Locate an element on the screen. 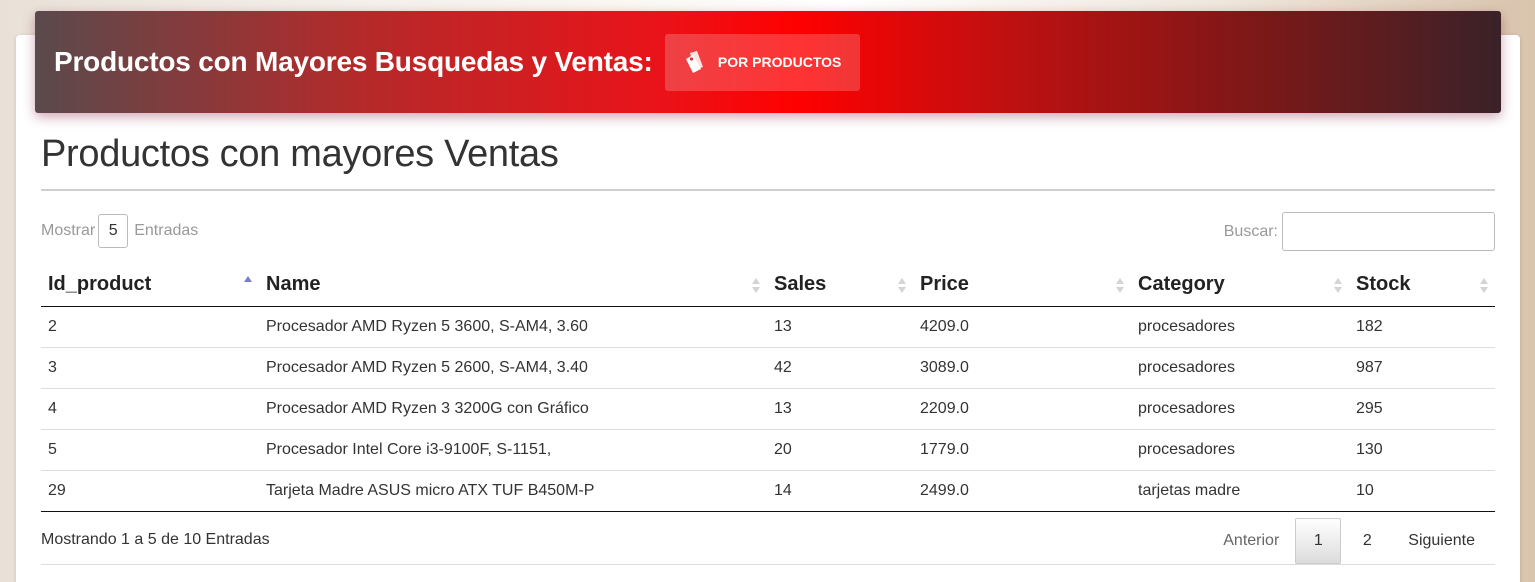 Image resolution: width=1535 pixels, height=582 pixels. cell-stock: 10 is located at coordinates (1422, 491).